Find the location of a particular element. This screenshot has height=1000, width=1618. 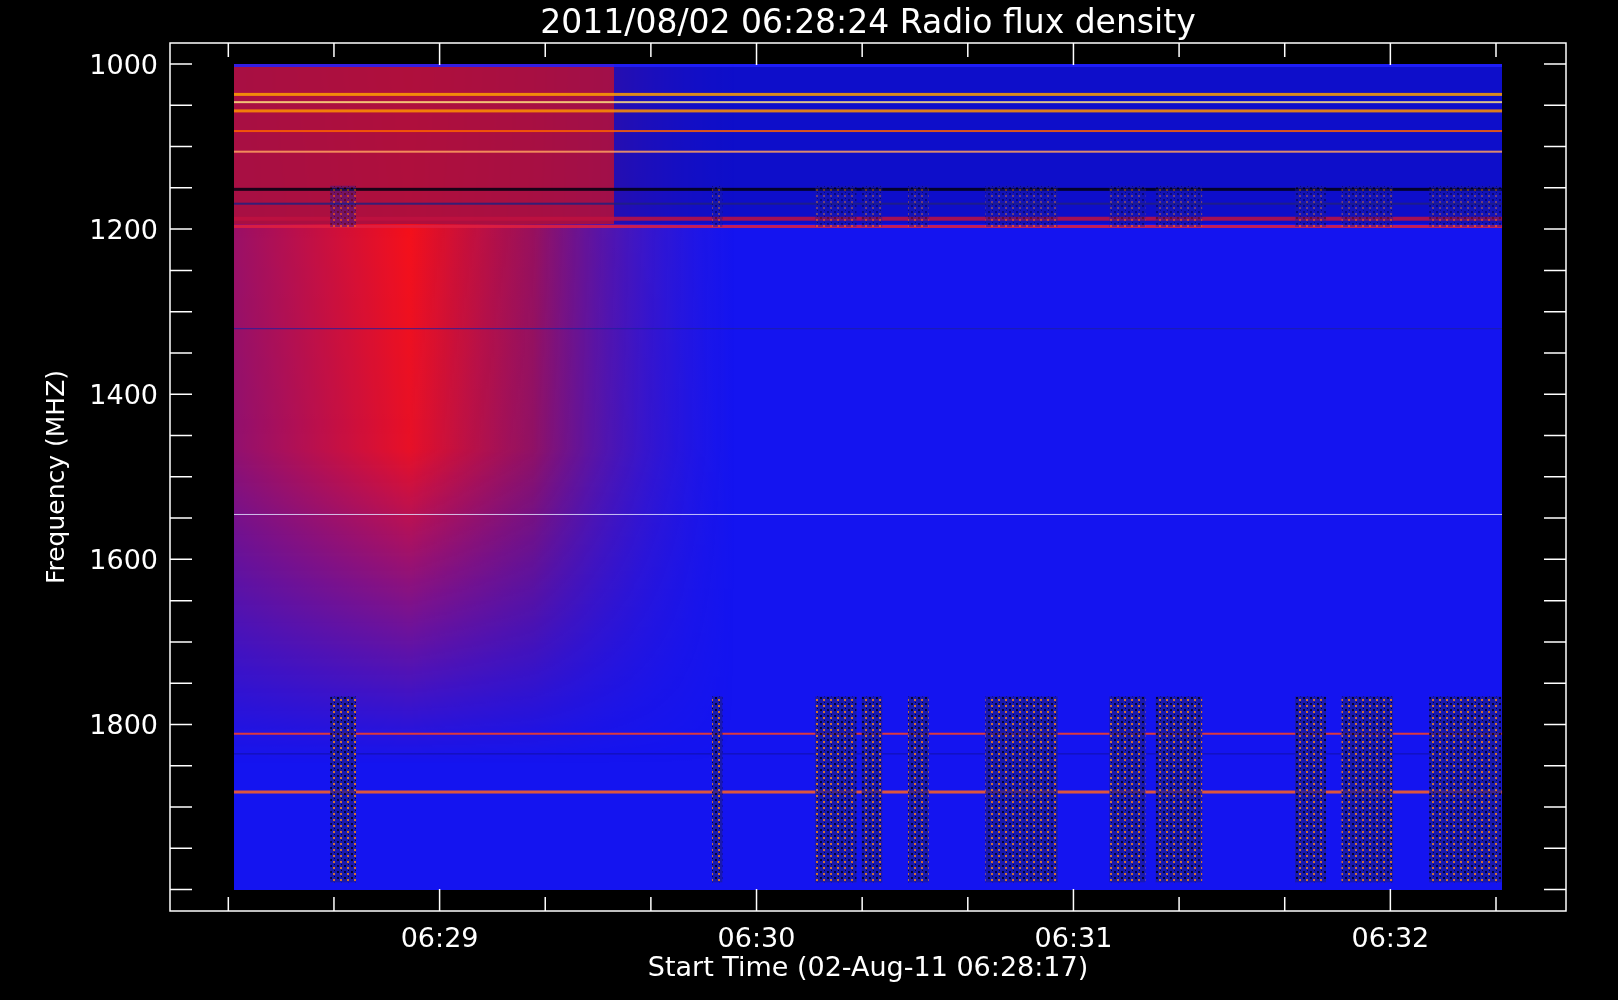

tick-label: 1000 is located at coordinates (123, 64).